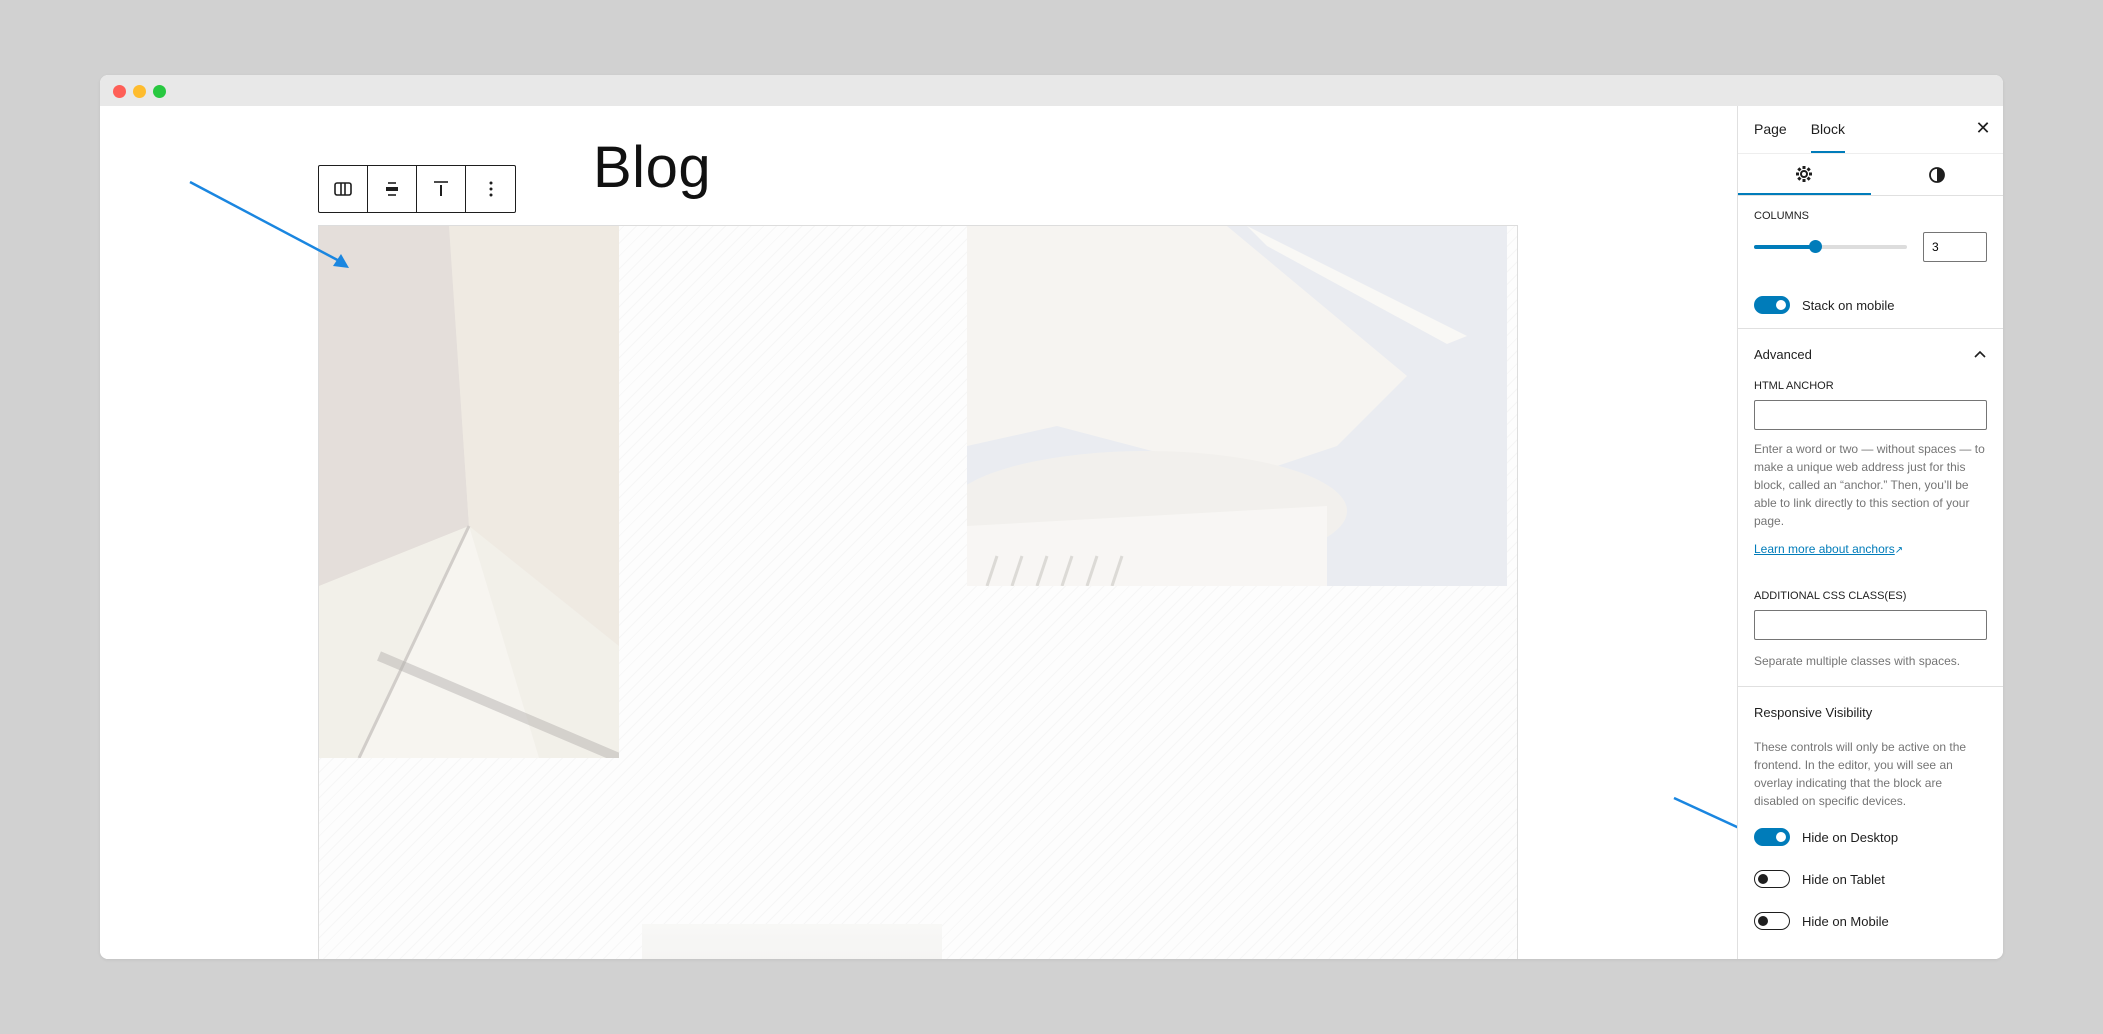  I want to click on tab-block: Block, so click(1827, 129).